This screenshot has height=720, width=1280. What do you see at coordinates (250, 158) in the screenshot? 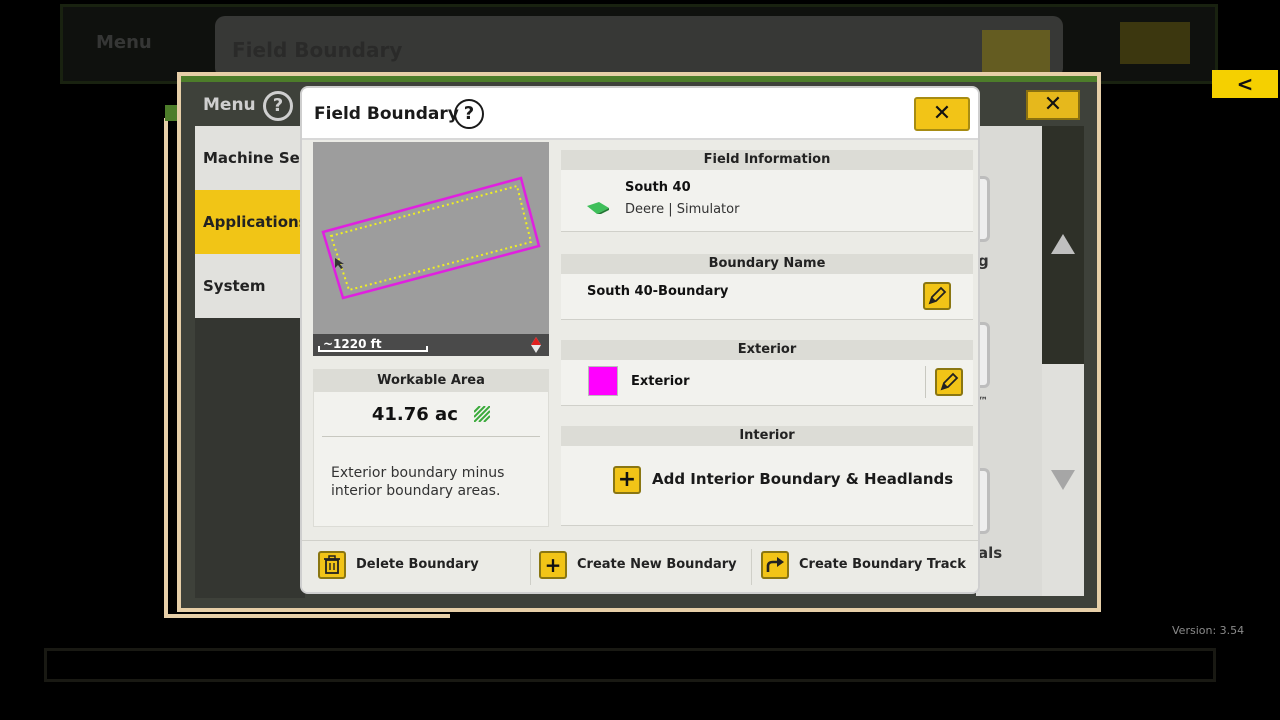
I see `sidebar-item-machine-settings: Machine Settings` at bounding box center [250, 158].